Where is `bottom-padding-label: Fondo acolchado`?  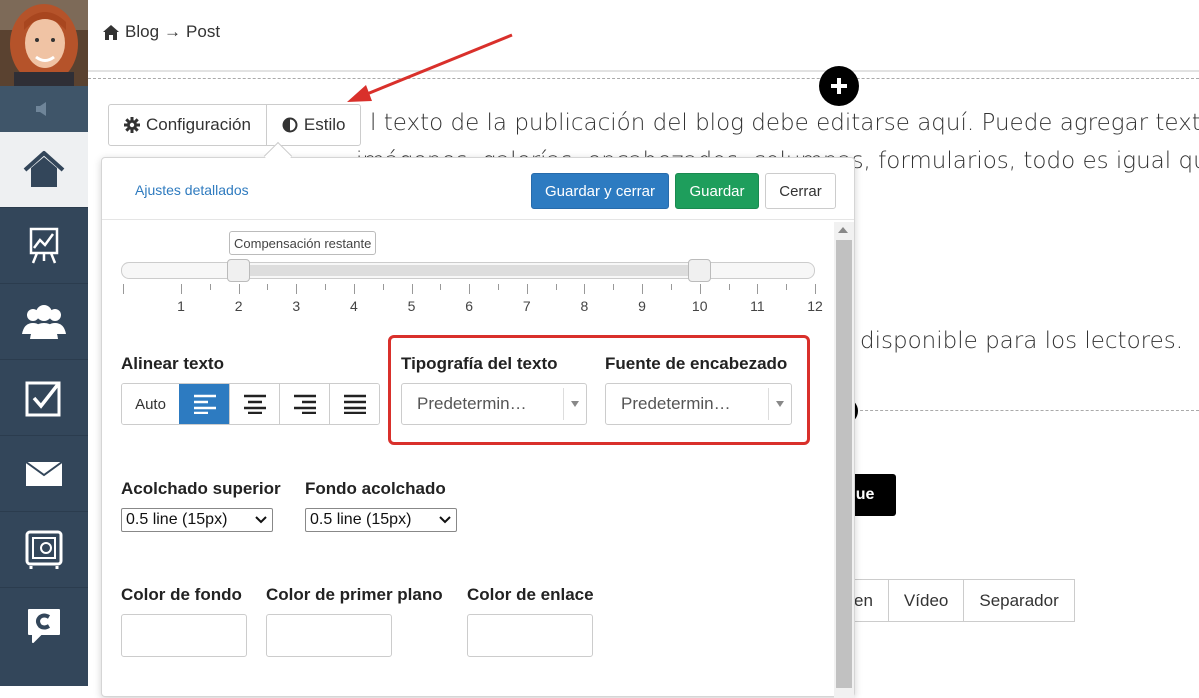 bottom-padding-label: Fondo acolchado is located at coordinates (375, 488).